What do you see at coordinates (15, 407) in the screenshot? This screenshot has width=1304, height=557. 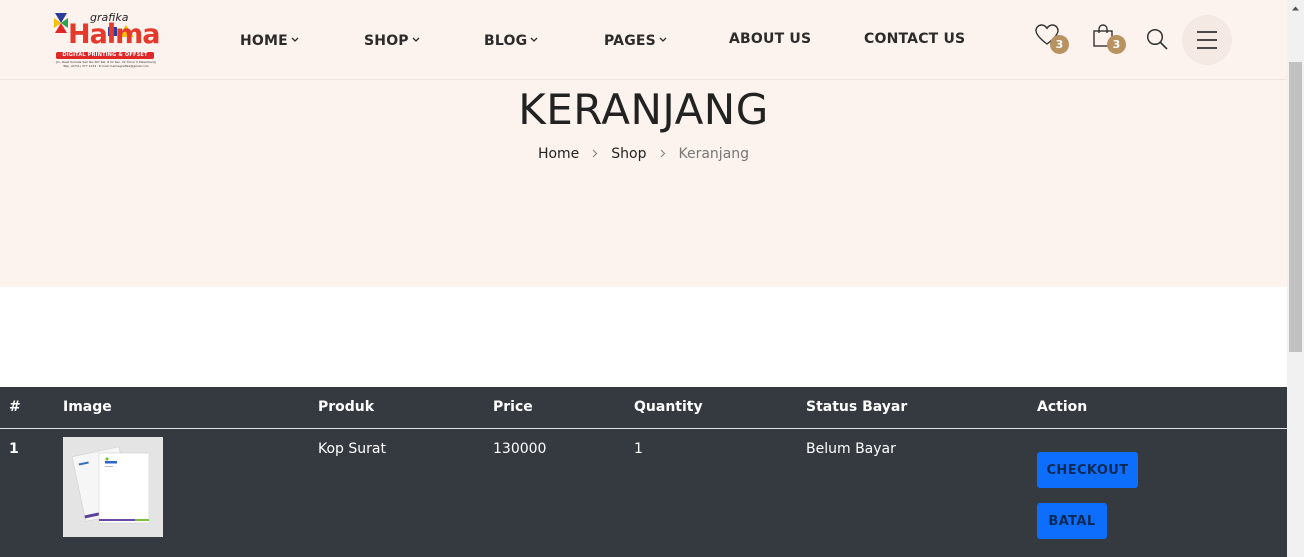 I see `column-header-number: #` at bounding box center [15, 407].